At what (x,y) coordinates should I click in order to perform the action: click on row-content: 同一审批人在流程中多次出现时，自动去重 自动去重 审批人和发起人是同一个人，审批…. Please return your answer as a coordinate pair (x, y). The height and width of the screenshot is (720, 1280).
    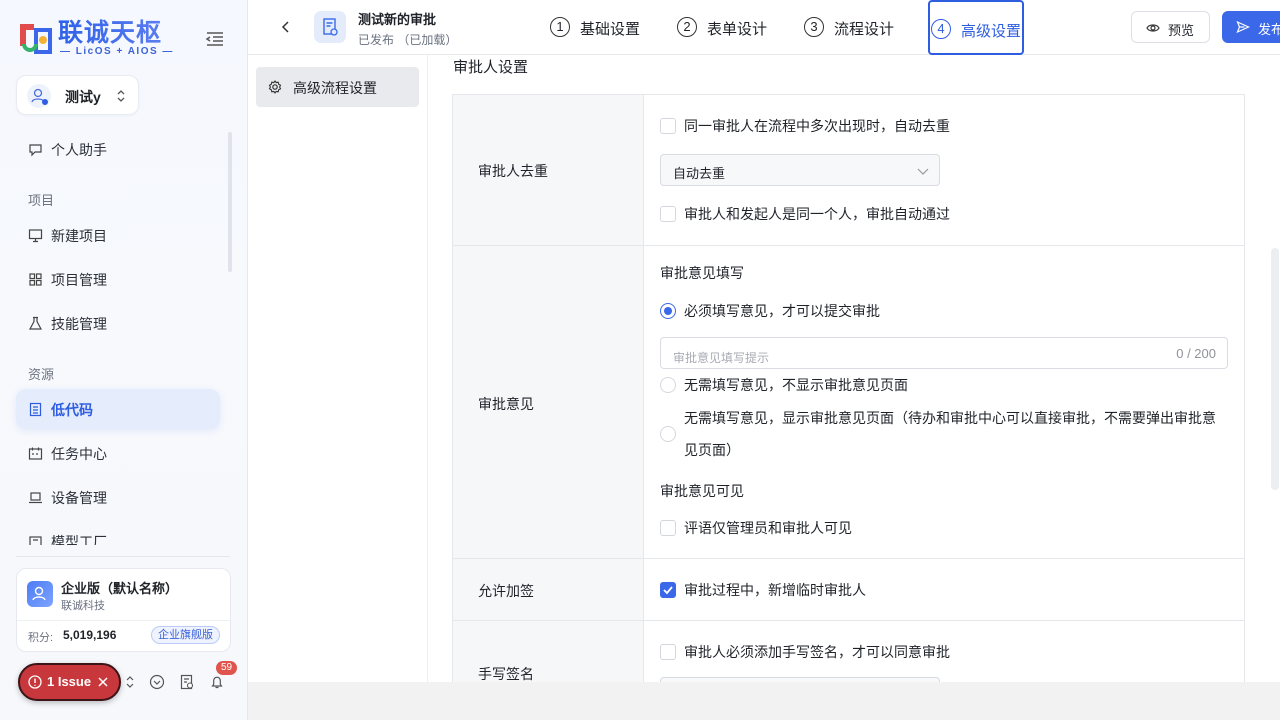
    Looking at the image, I should click on (944, 169).